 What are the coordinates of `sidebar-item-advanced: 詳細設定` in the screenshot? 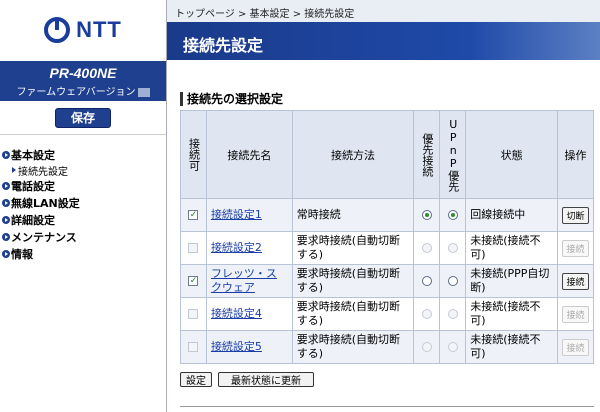 It's located at (83, 219).